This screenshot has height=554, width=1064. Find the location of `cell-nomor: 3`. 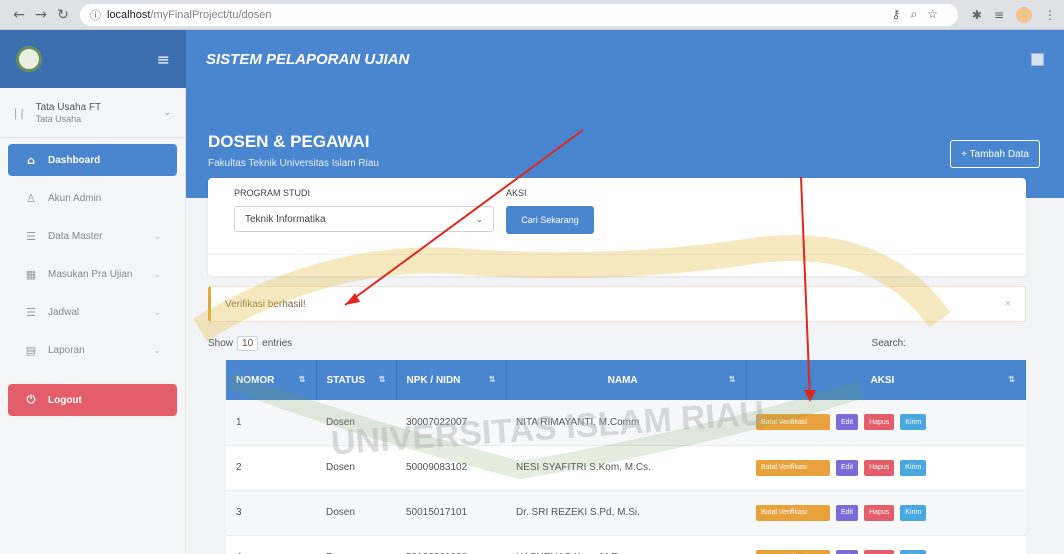

cell-nomor: 3 is located at coordinates (271, 513).